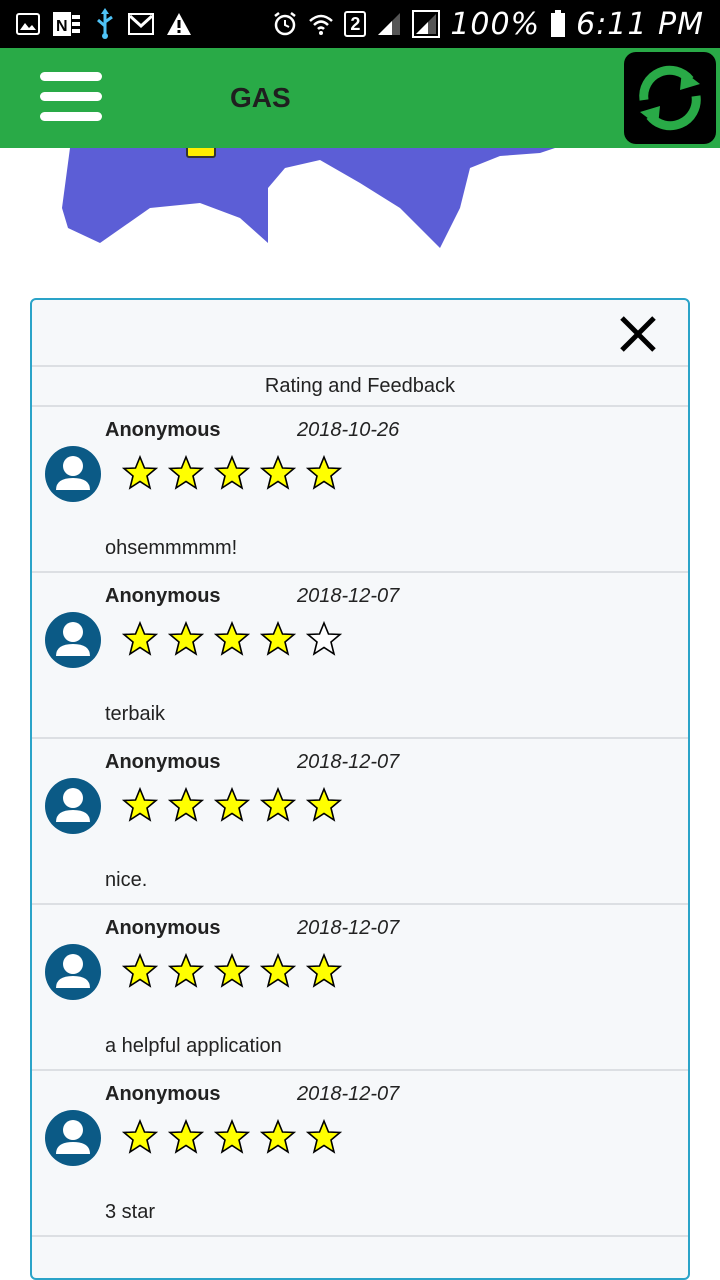 The image size is (720, 1280). I want to click on warning-icon, so click(179, 24).